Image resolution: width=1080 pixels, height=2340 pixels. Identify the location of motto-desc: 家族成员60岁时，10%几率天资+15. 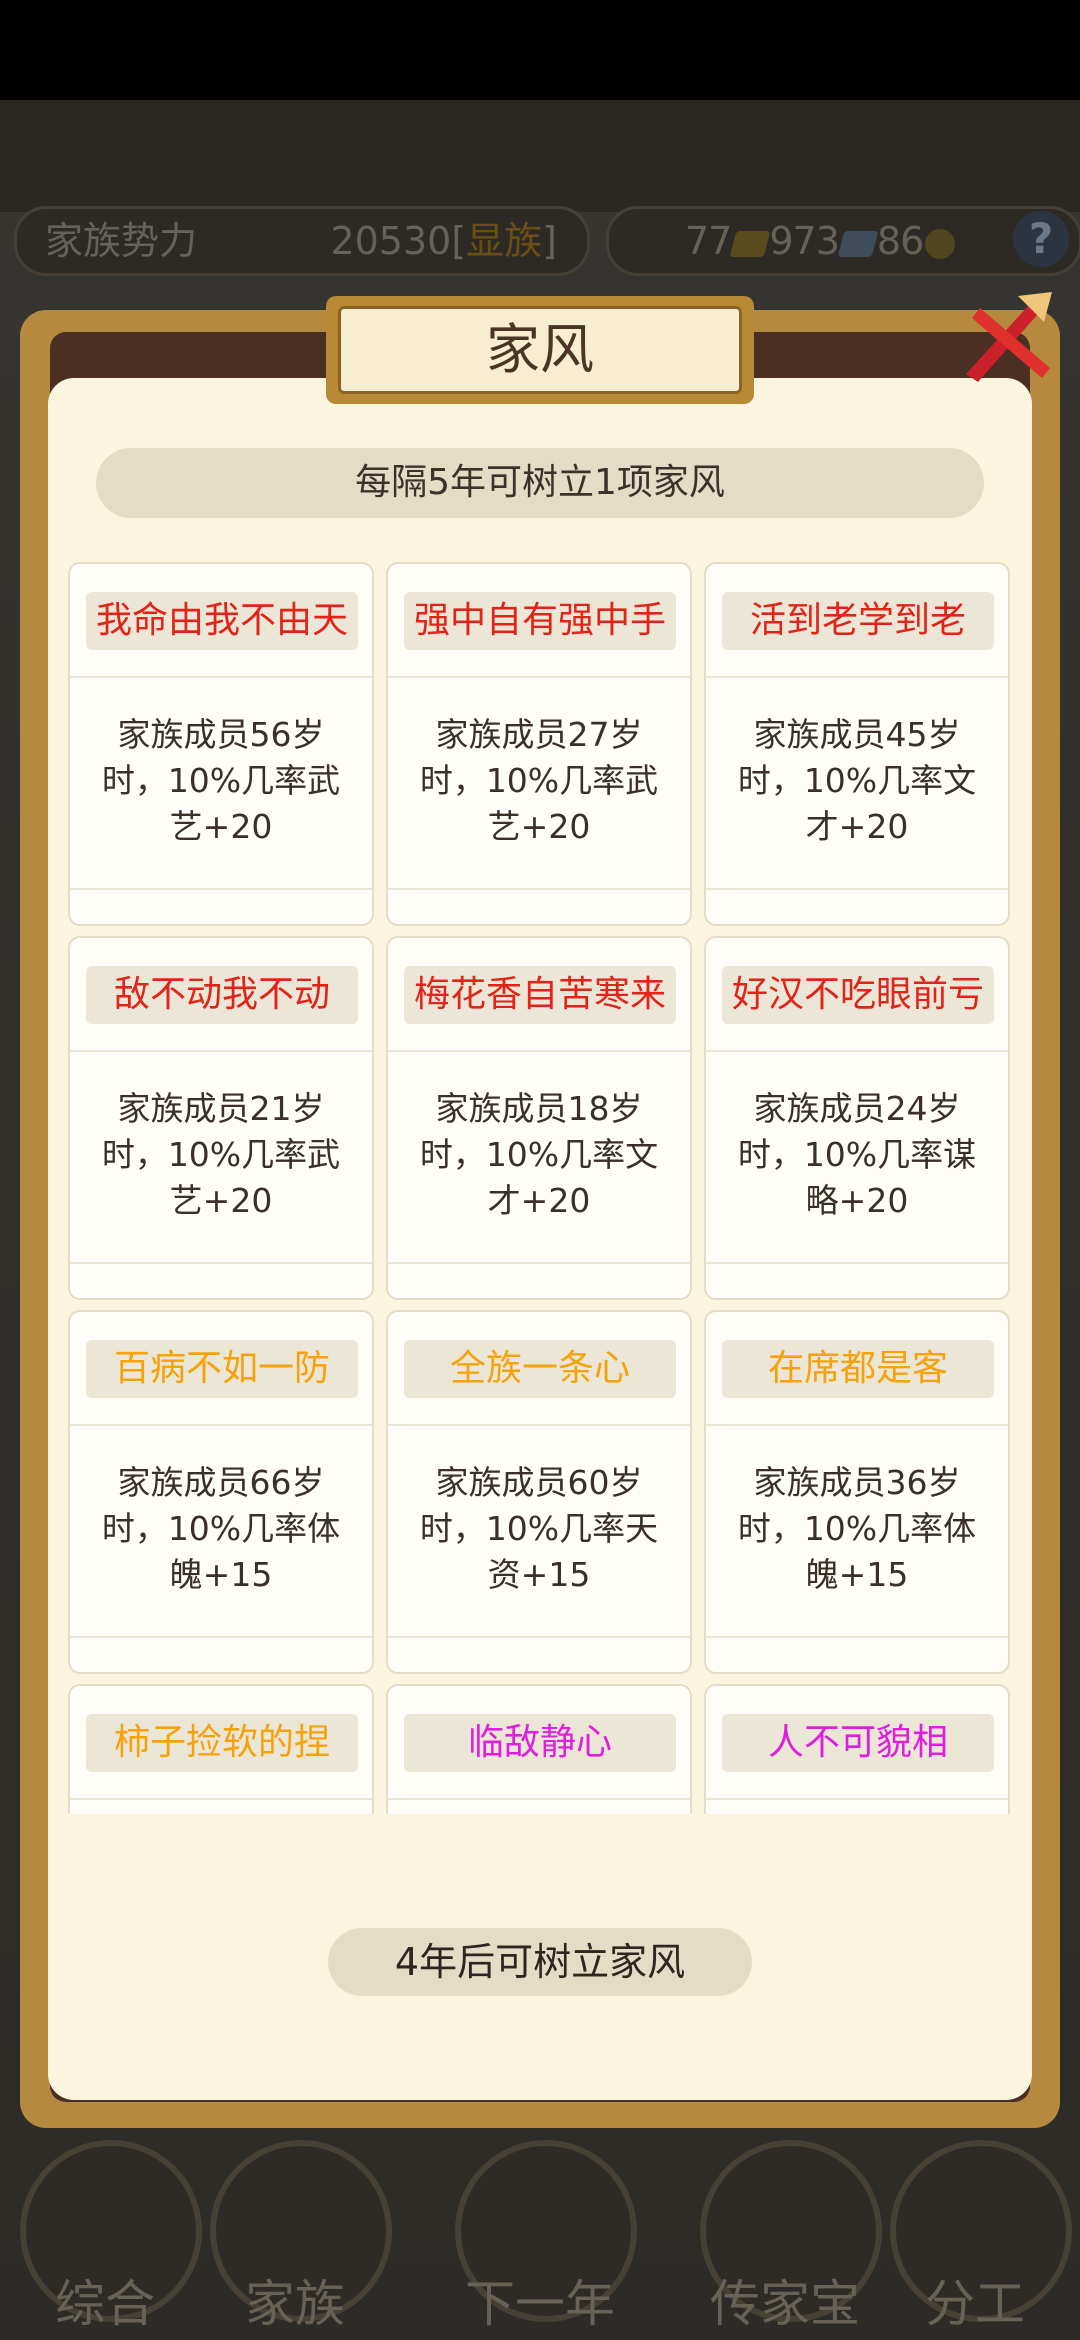
(539, 1528).